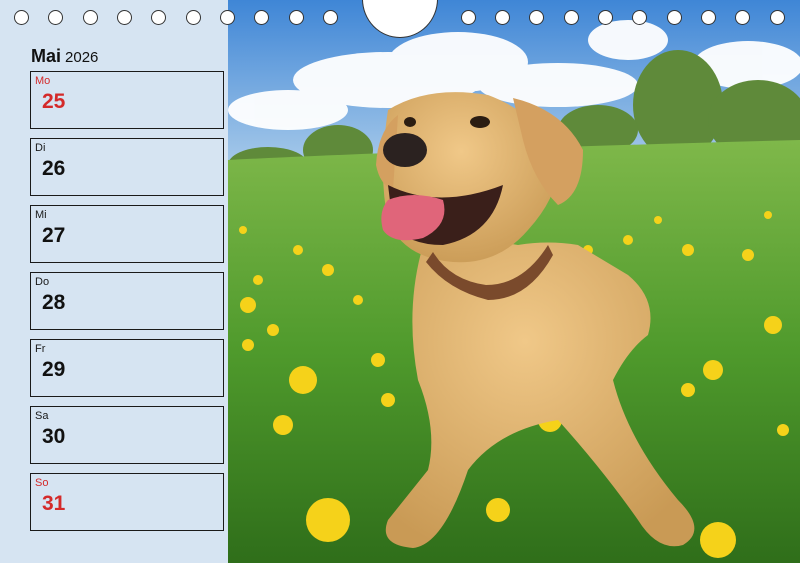  What do you see at coordinates (54, 503) in the screenshot?
I see `day-number: 31` at bounding box center [54, 503].